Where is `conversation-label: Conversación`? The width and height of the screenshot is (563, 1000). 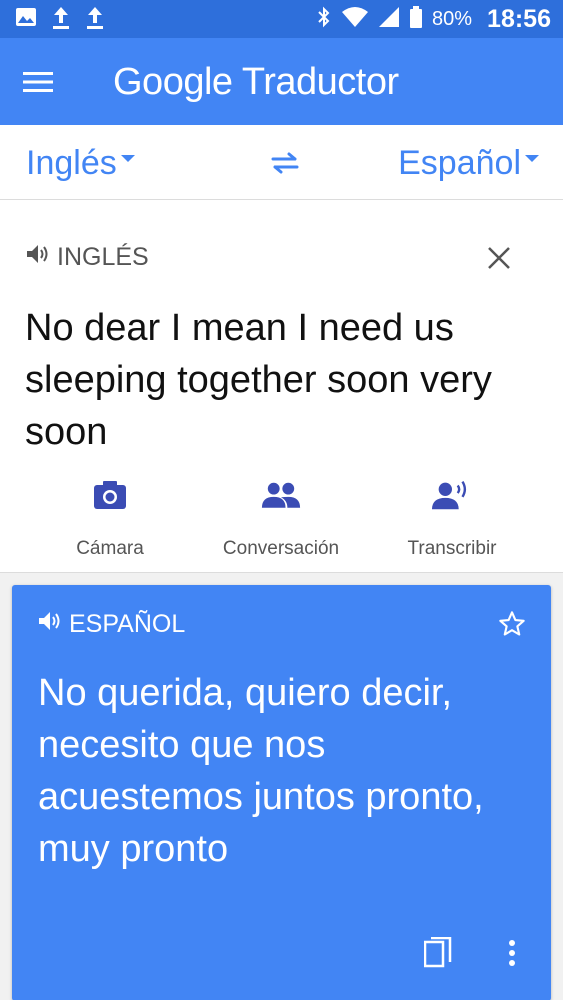
conversation-label: Conversación is located at coordinates (281, 548).